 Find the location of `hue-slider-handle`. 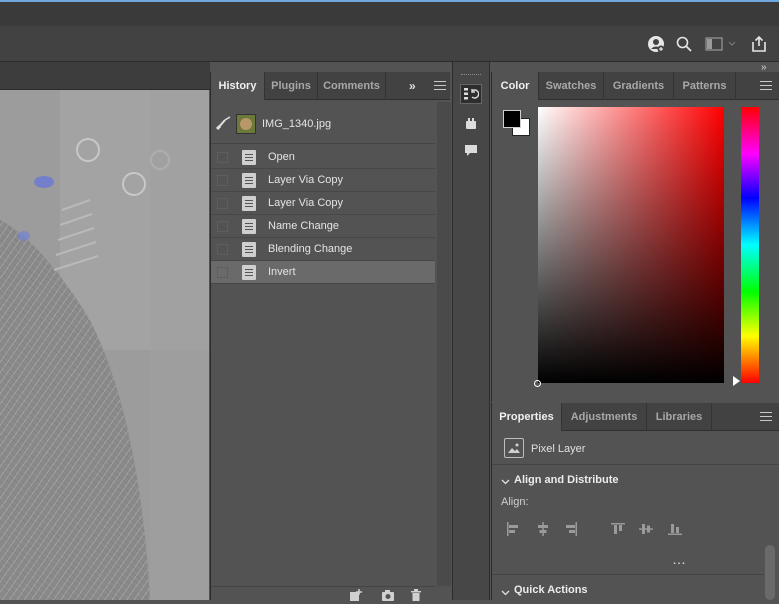

hue-slider-handle is located at coordinates (736, 381).